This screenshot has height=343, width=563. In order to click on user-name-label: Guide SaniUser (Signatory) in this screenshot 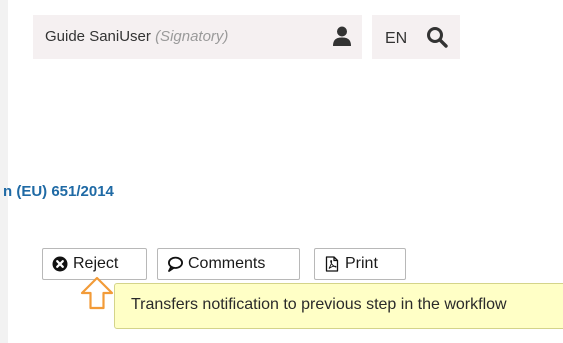, I will do `click(136, 36)`.